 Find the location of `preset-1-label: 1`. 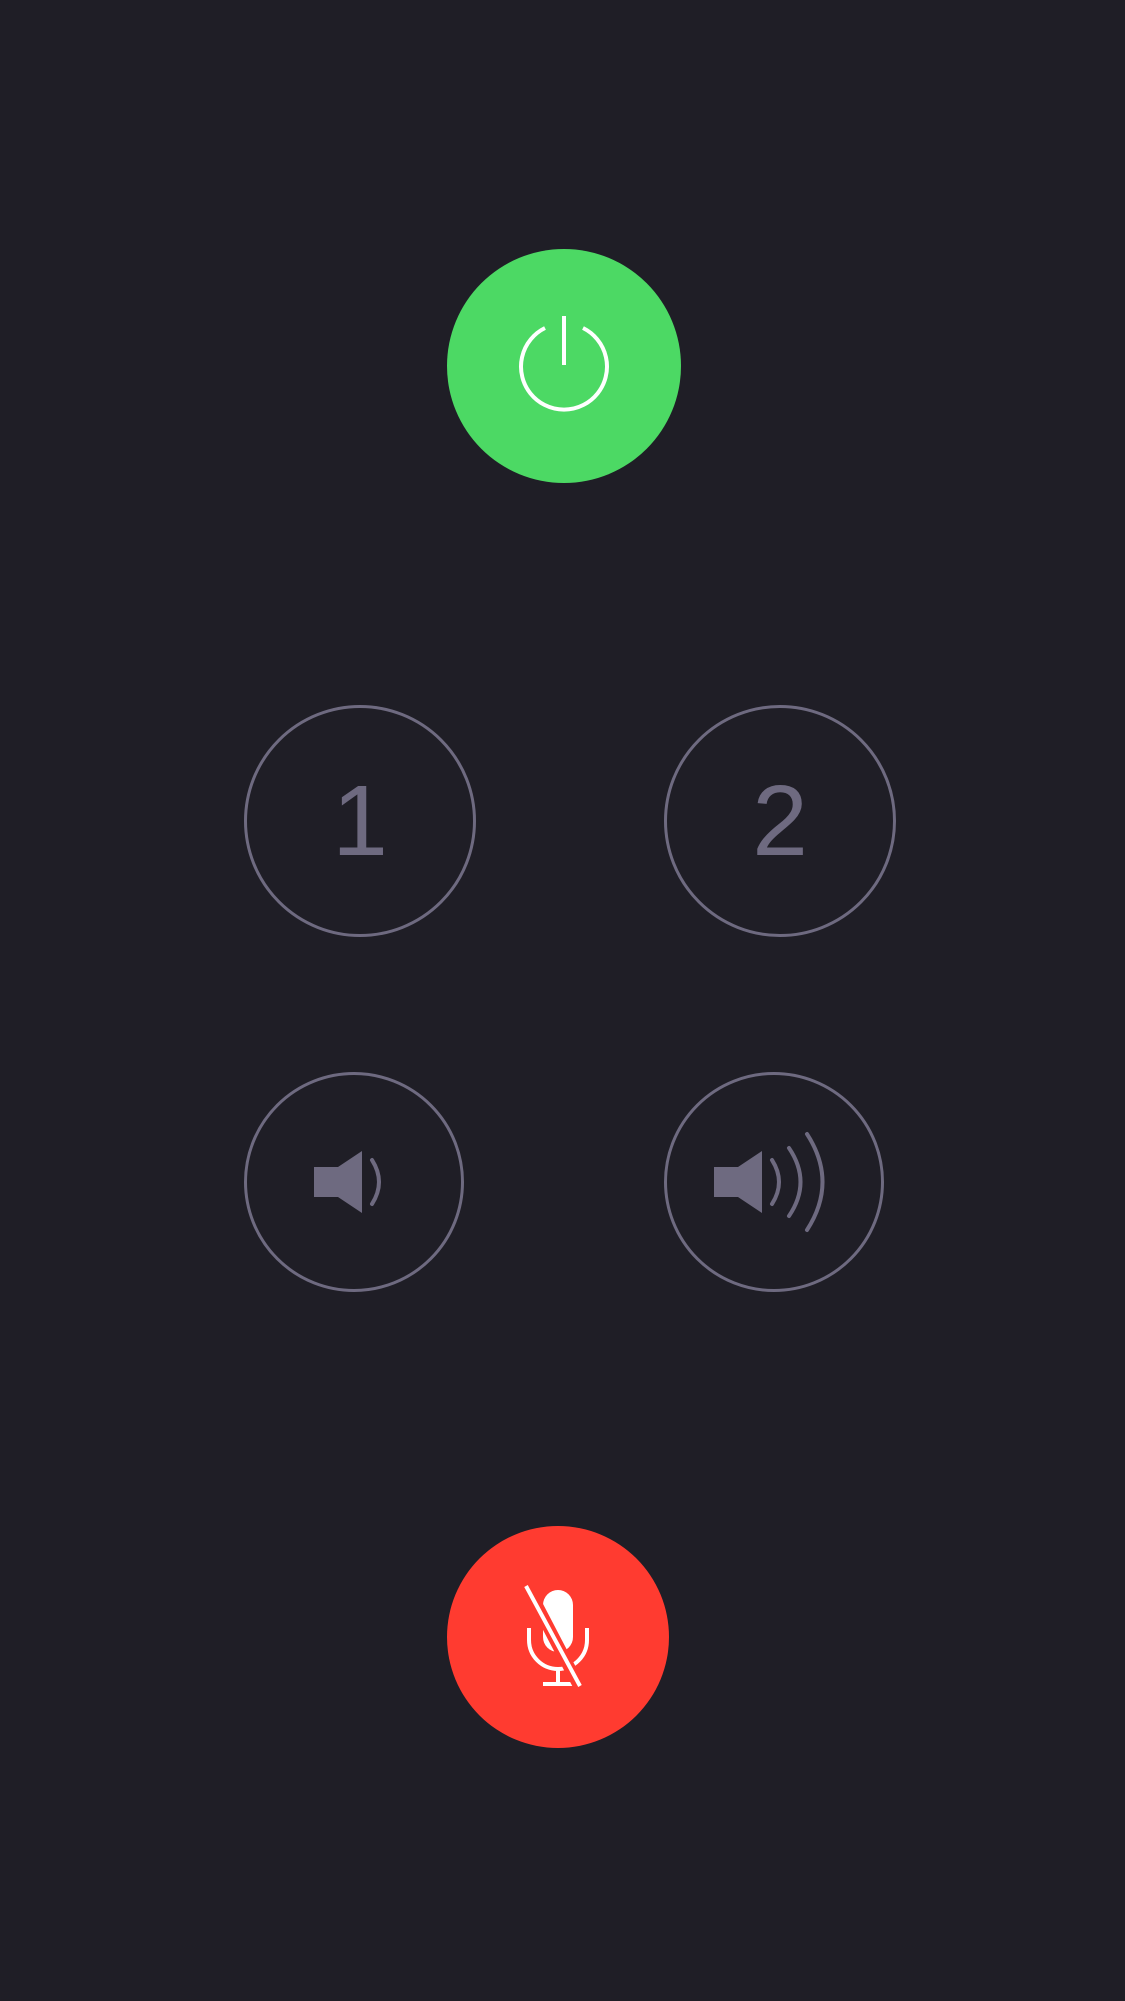

preset-1-label: 1 is located at coordinates (360, 821).